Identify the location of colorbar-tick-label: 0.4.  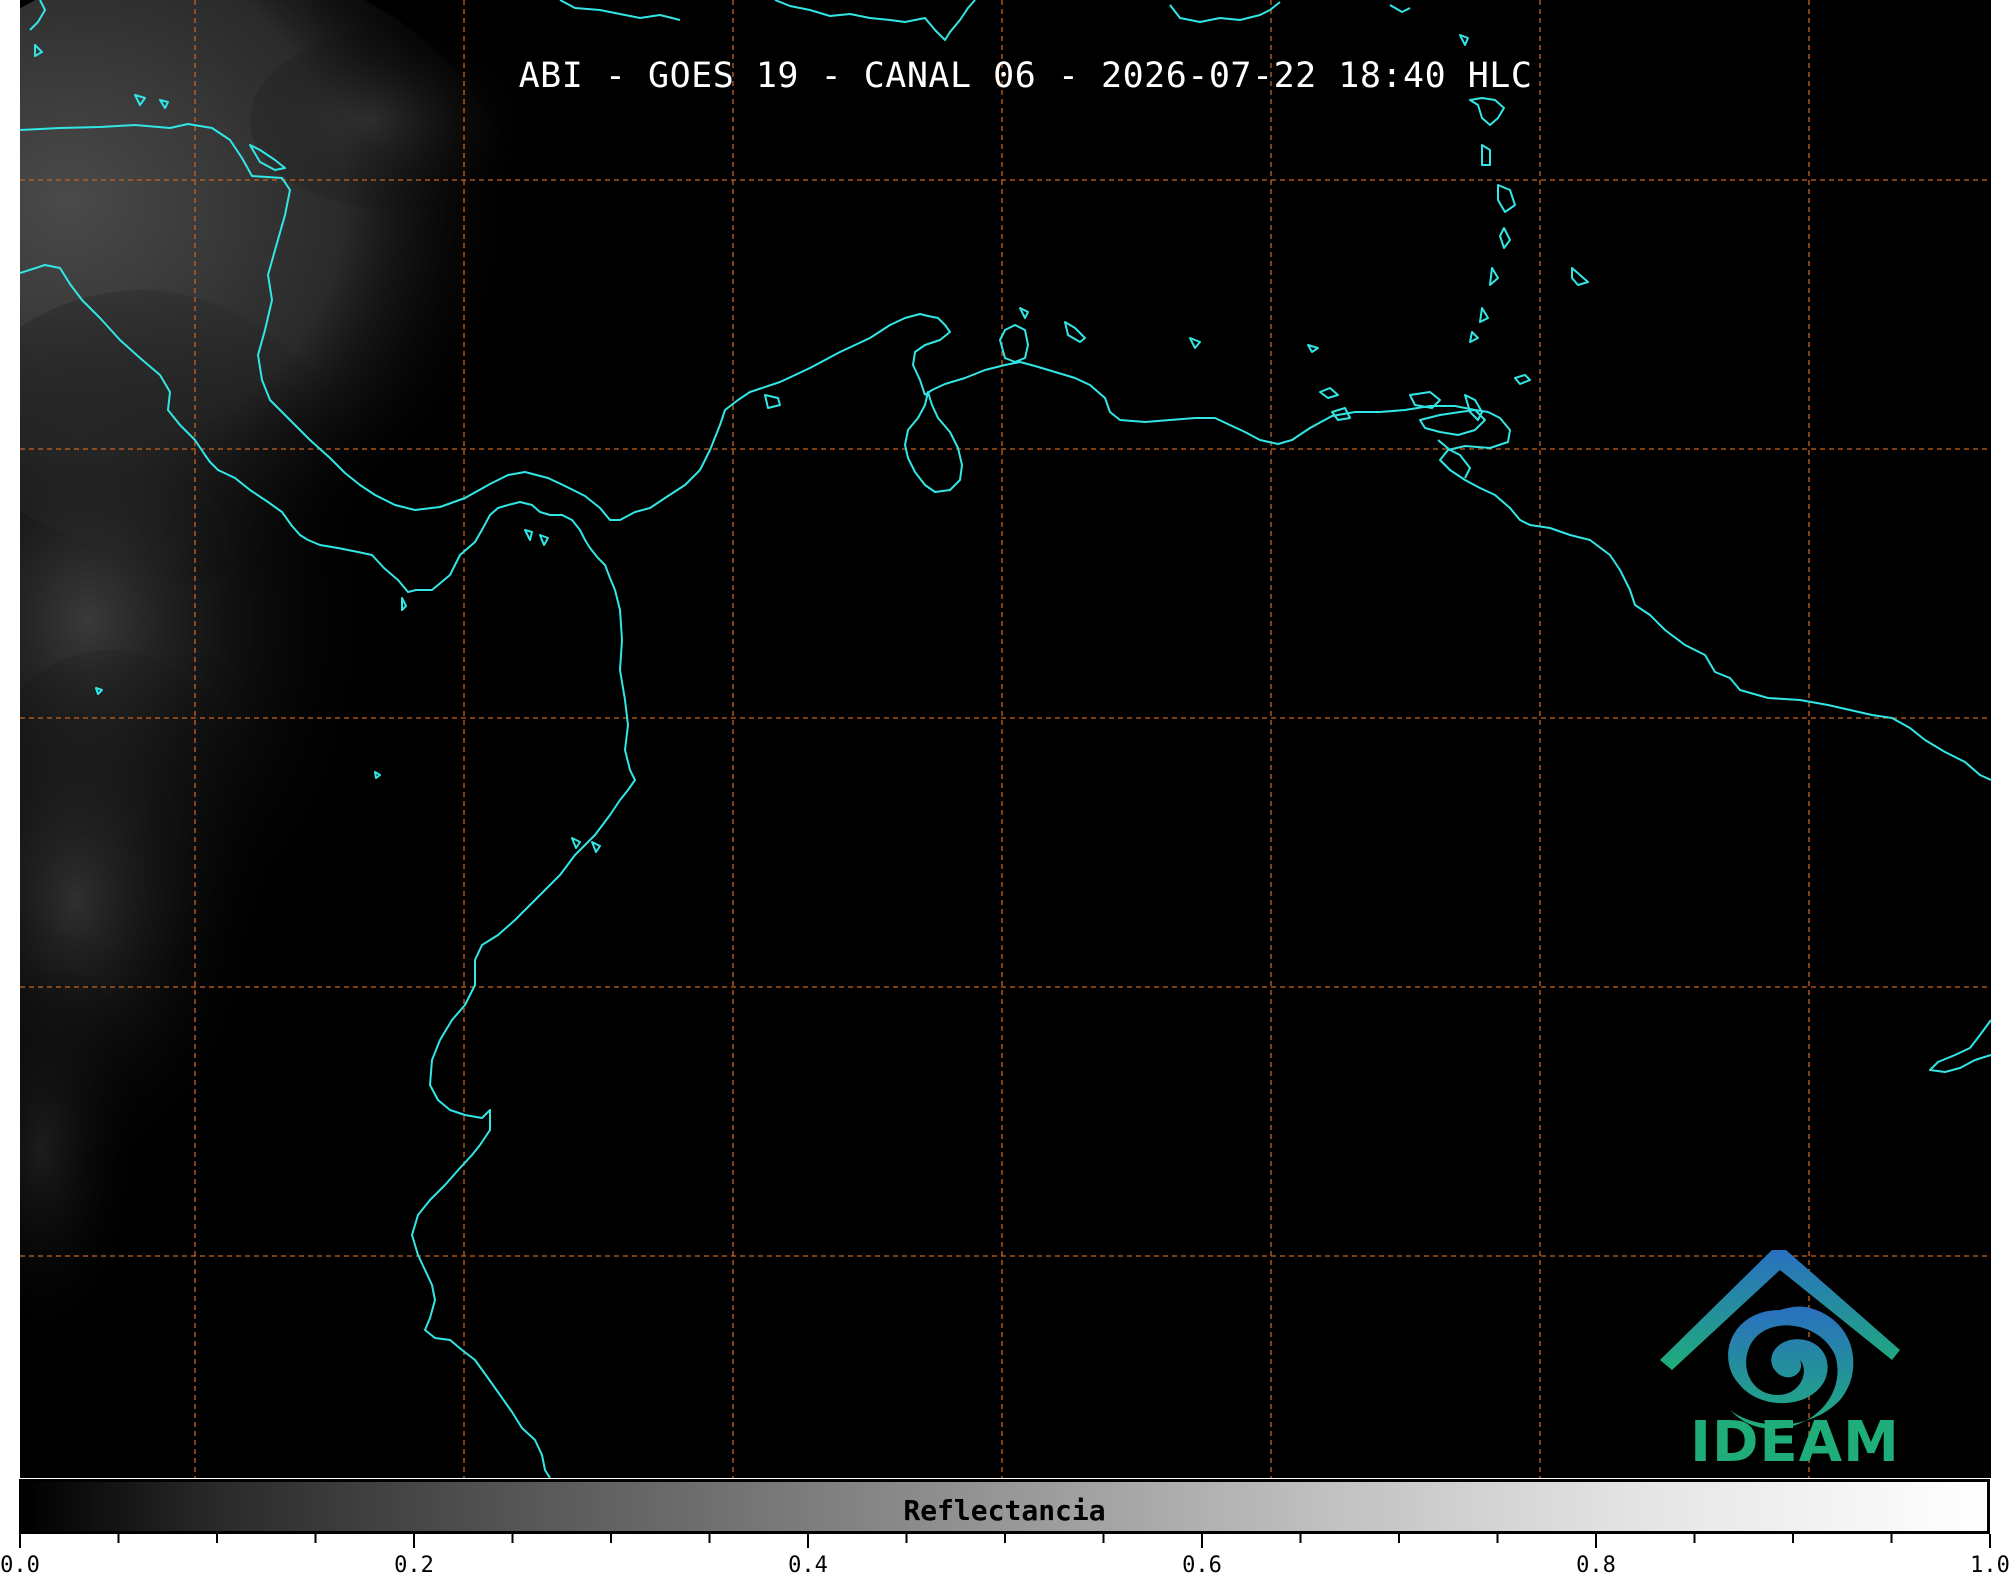
(808, 1565).